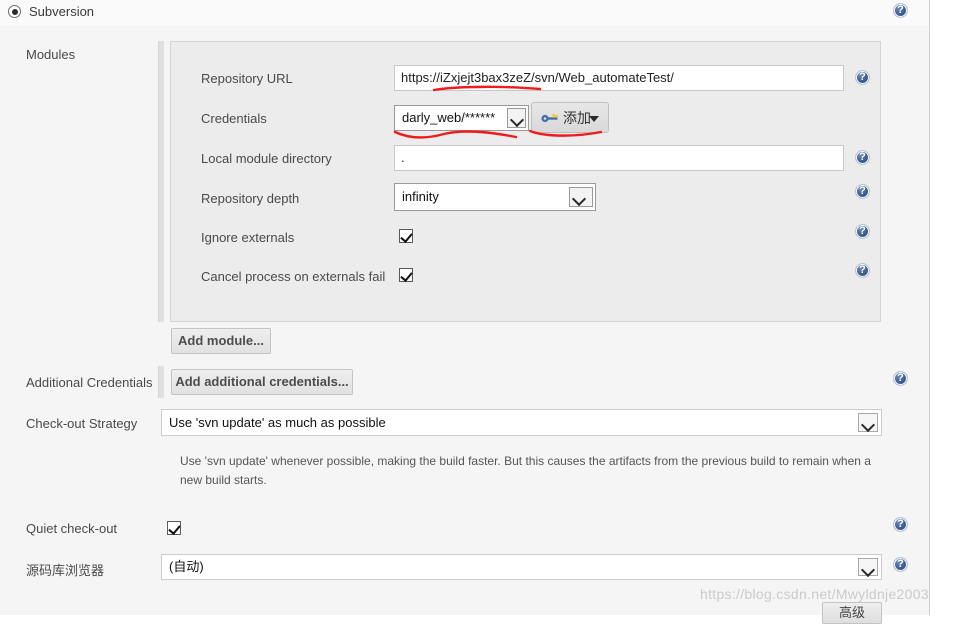 This screenshot has width=955, height=624. I want to click on help-icon-cancel-process-externals, so click(862, 270).